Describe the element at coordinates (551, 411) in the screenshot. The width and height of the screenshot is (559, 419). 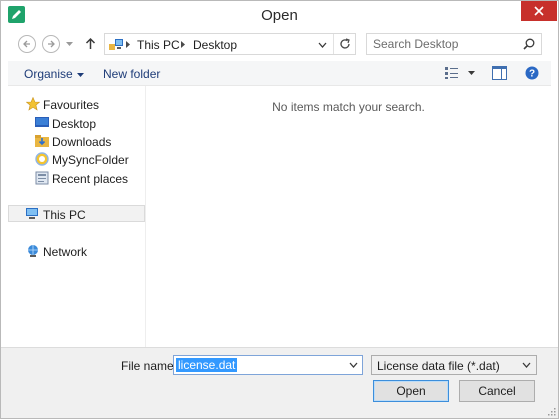
I see `resize-grip-icon` at that location.